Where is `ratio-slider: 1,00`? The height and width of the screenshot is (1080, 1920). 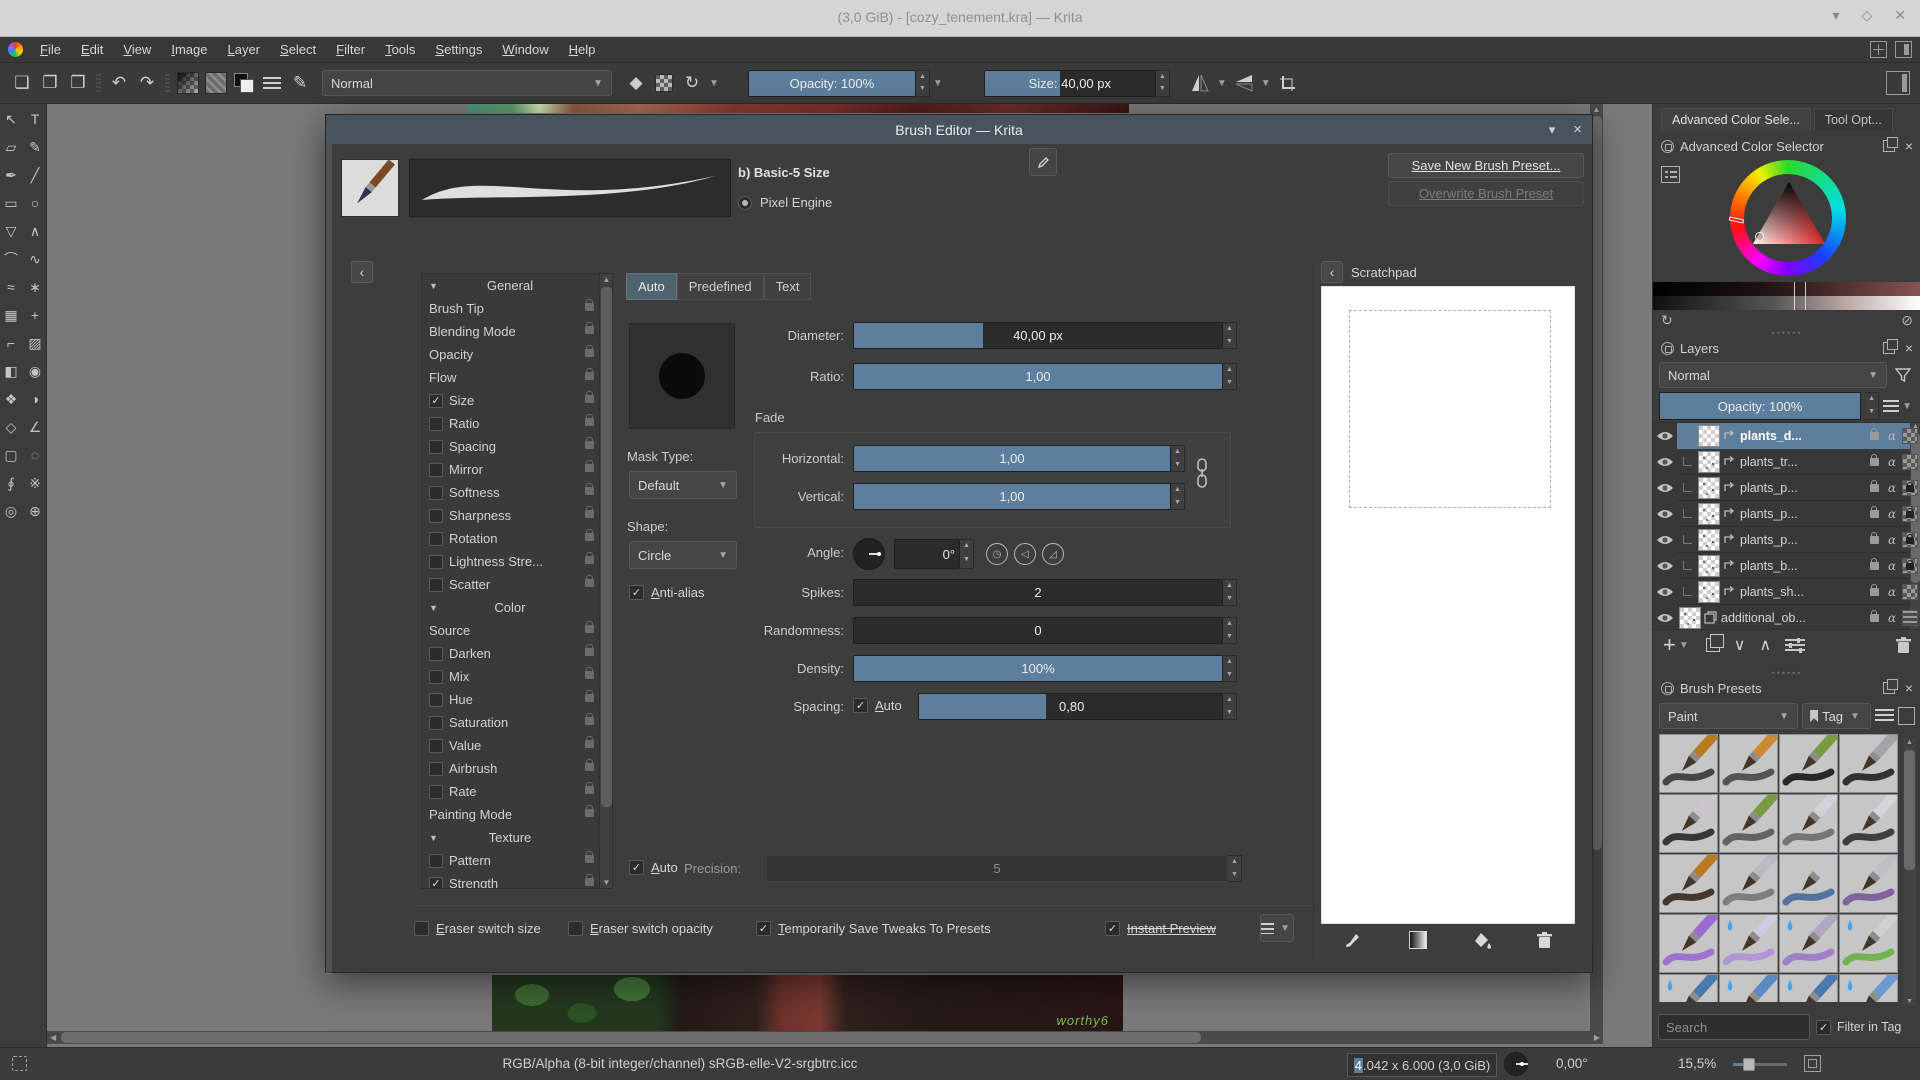
ratio-slider: 1,00 is located at coordinates (1038, 376).